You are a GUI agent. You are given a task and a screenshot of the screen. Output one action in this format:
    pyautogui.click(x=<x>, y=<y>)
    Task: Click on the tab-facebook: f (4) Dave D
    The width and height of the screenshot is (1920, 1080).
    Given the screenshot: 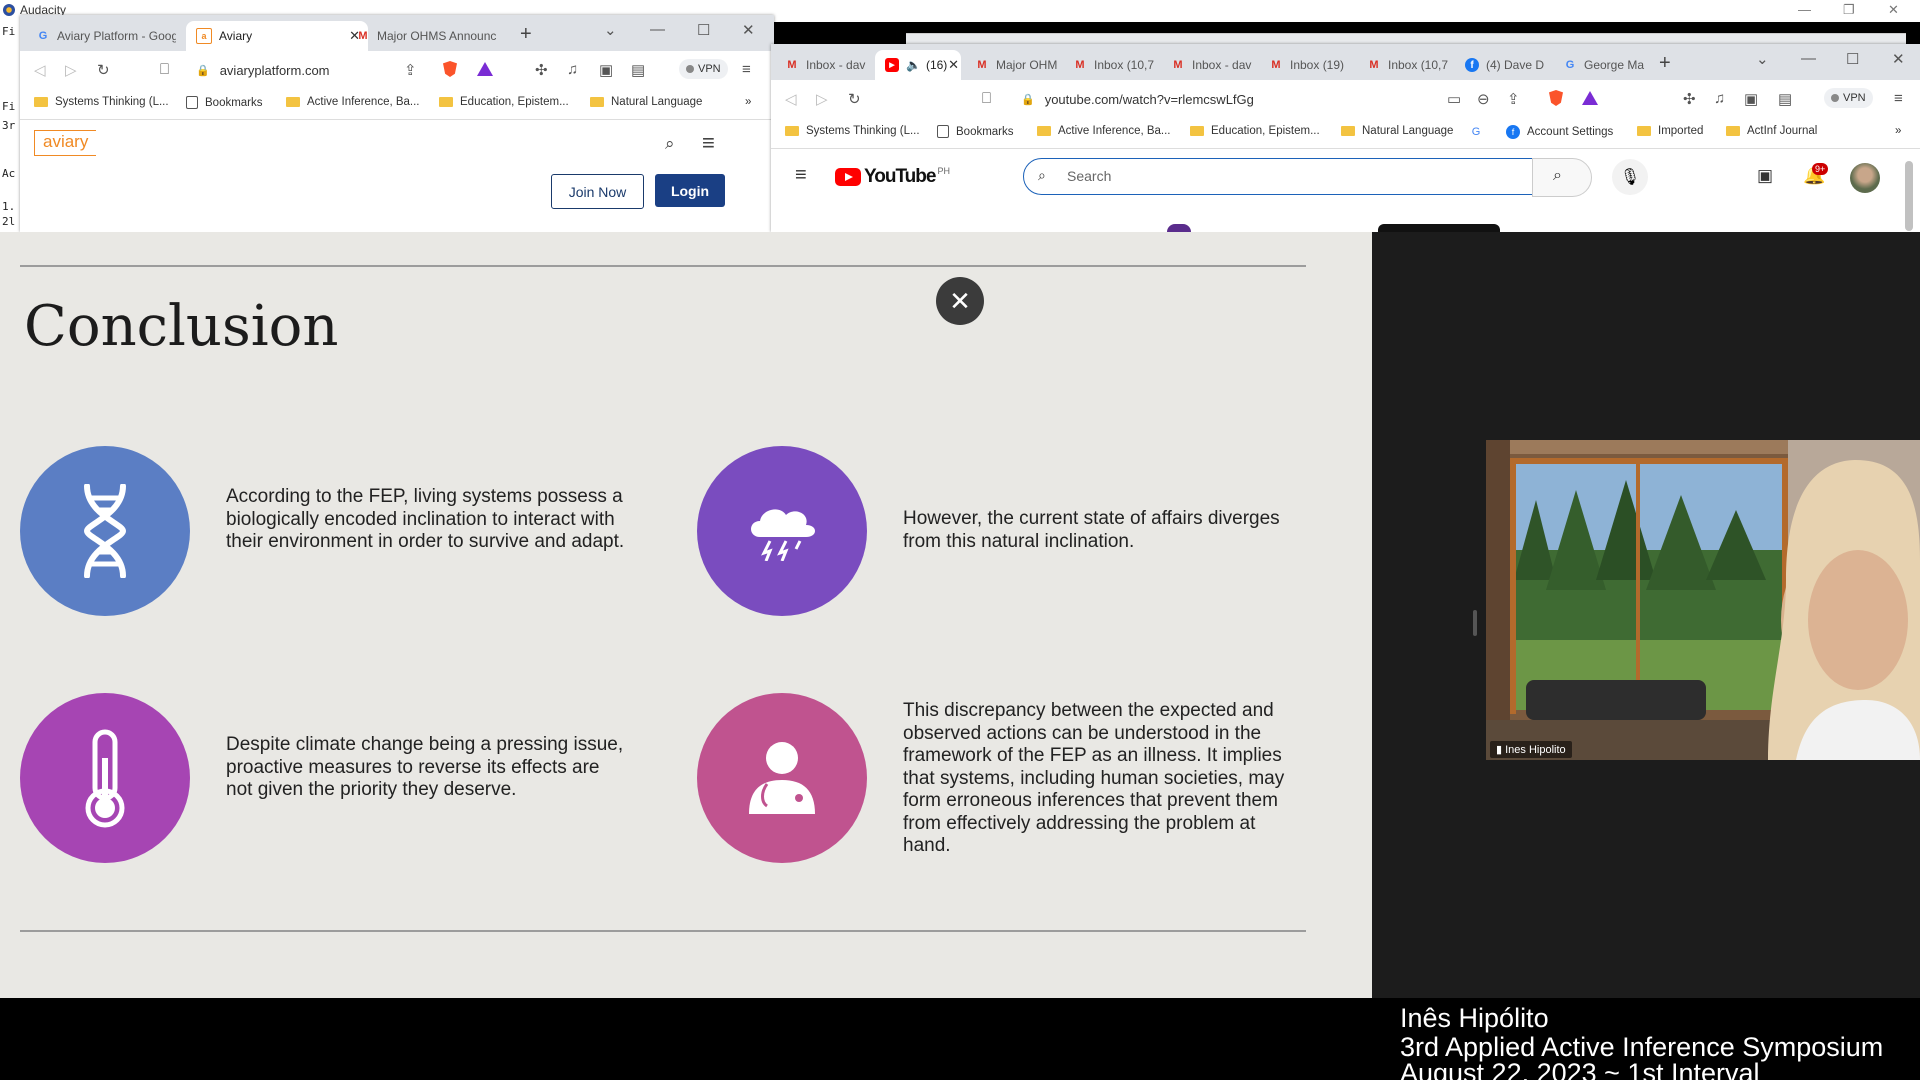 What is the action you would take?
    pyautogui.click(x=1502, y=65)
    